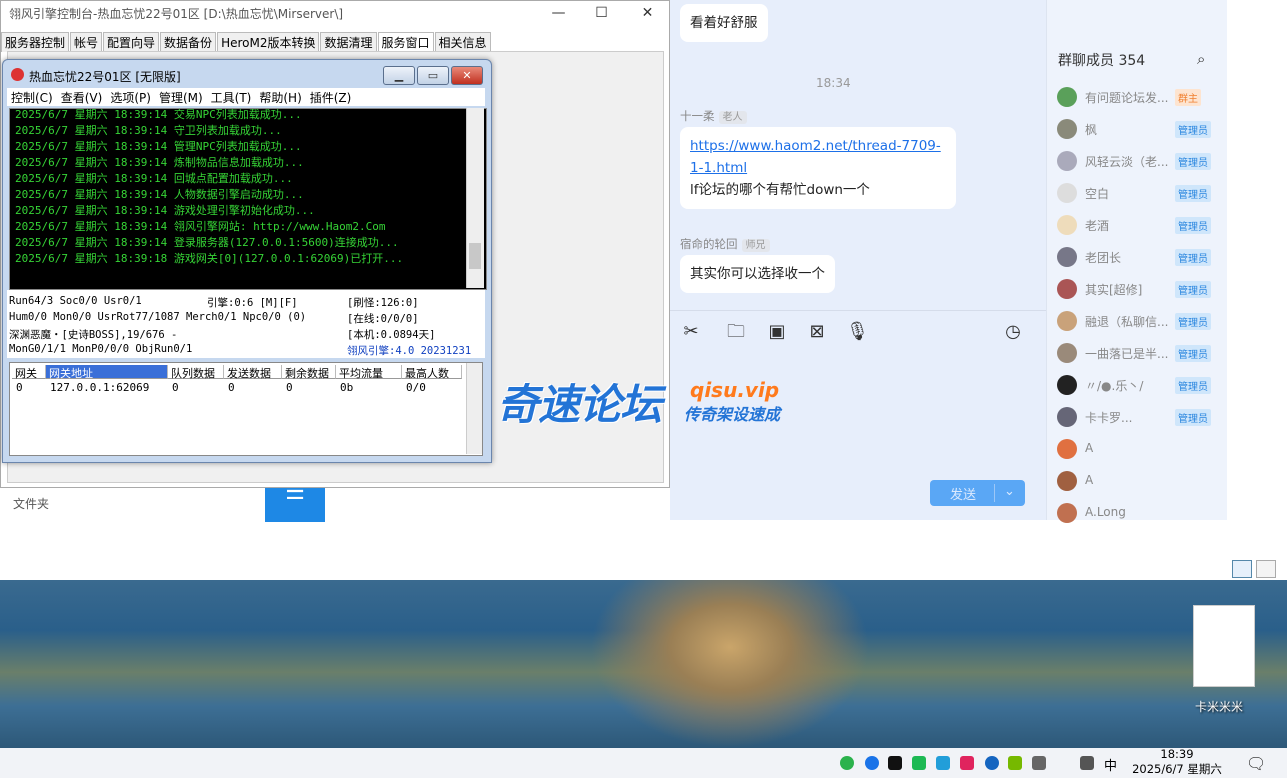 Image resolution: width=1287 pixels, height=778 pixels. Describe the element at coordinates (697, 116) in the screenshot. I see `sender-name-text: 十一柔` at that location.